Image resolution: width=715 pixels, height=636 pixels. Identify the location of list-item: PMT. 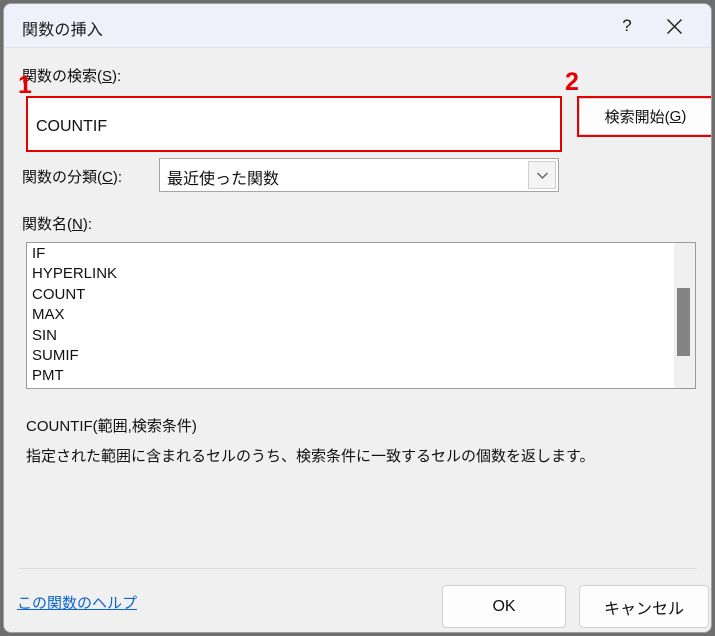
(352, 376).